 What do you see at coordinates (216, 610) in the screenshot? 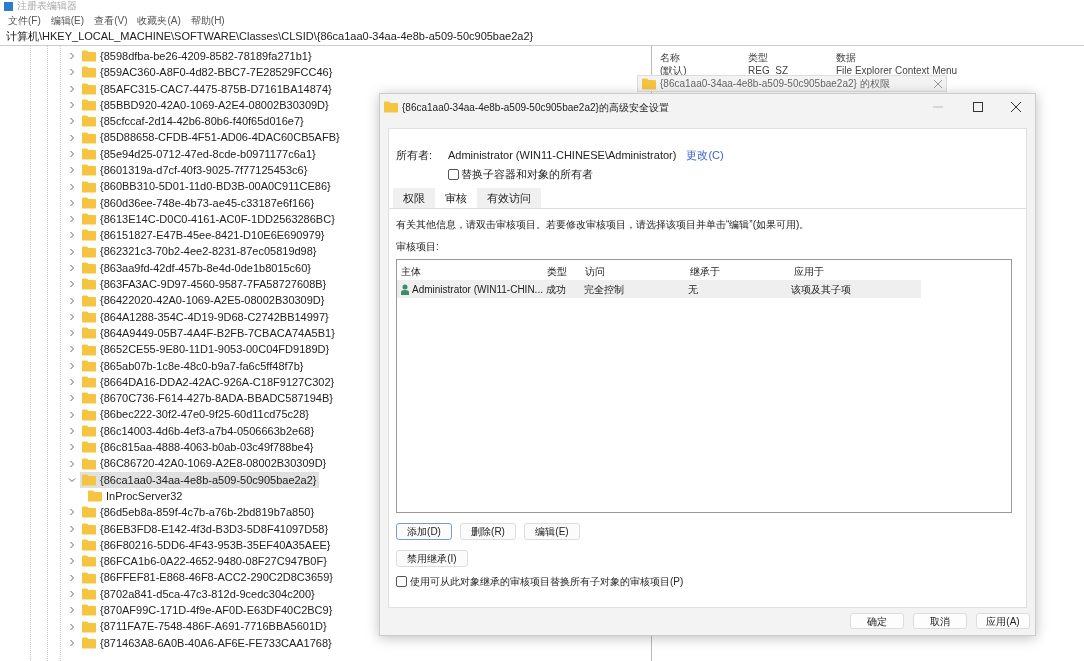
I see `tree-item-label: {870AF99C-171D-4f9e-AF0D-E63DF40C2BC9}` at bounding box center [216, 610].